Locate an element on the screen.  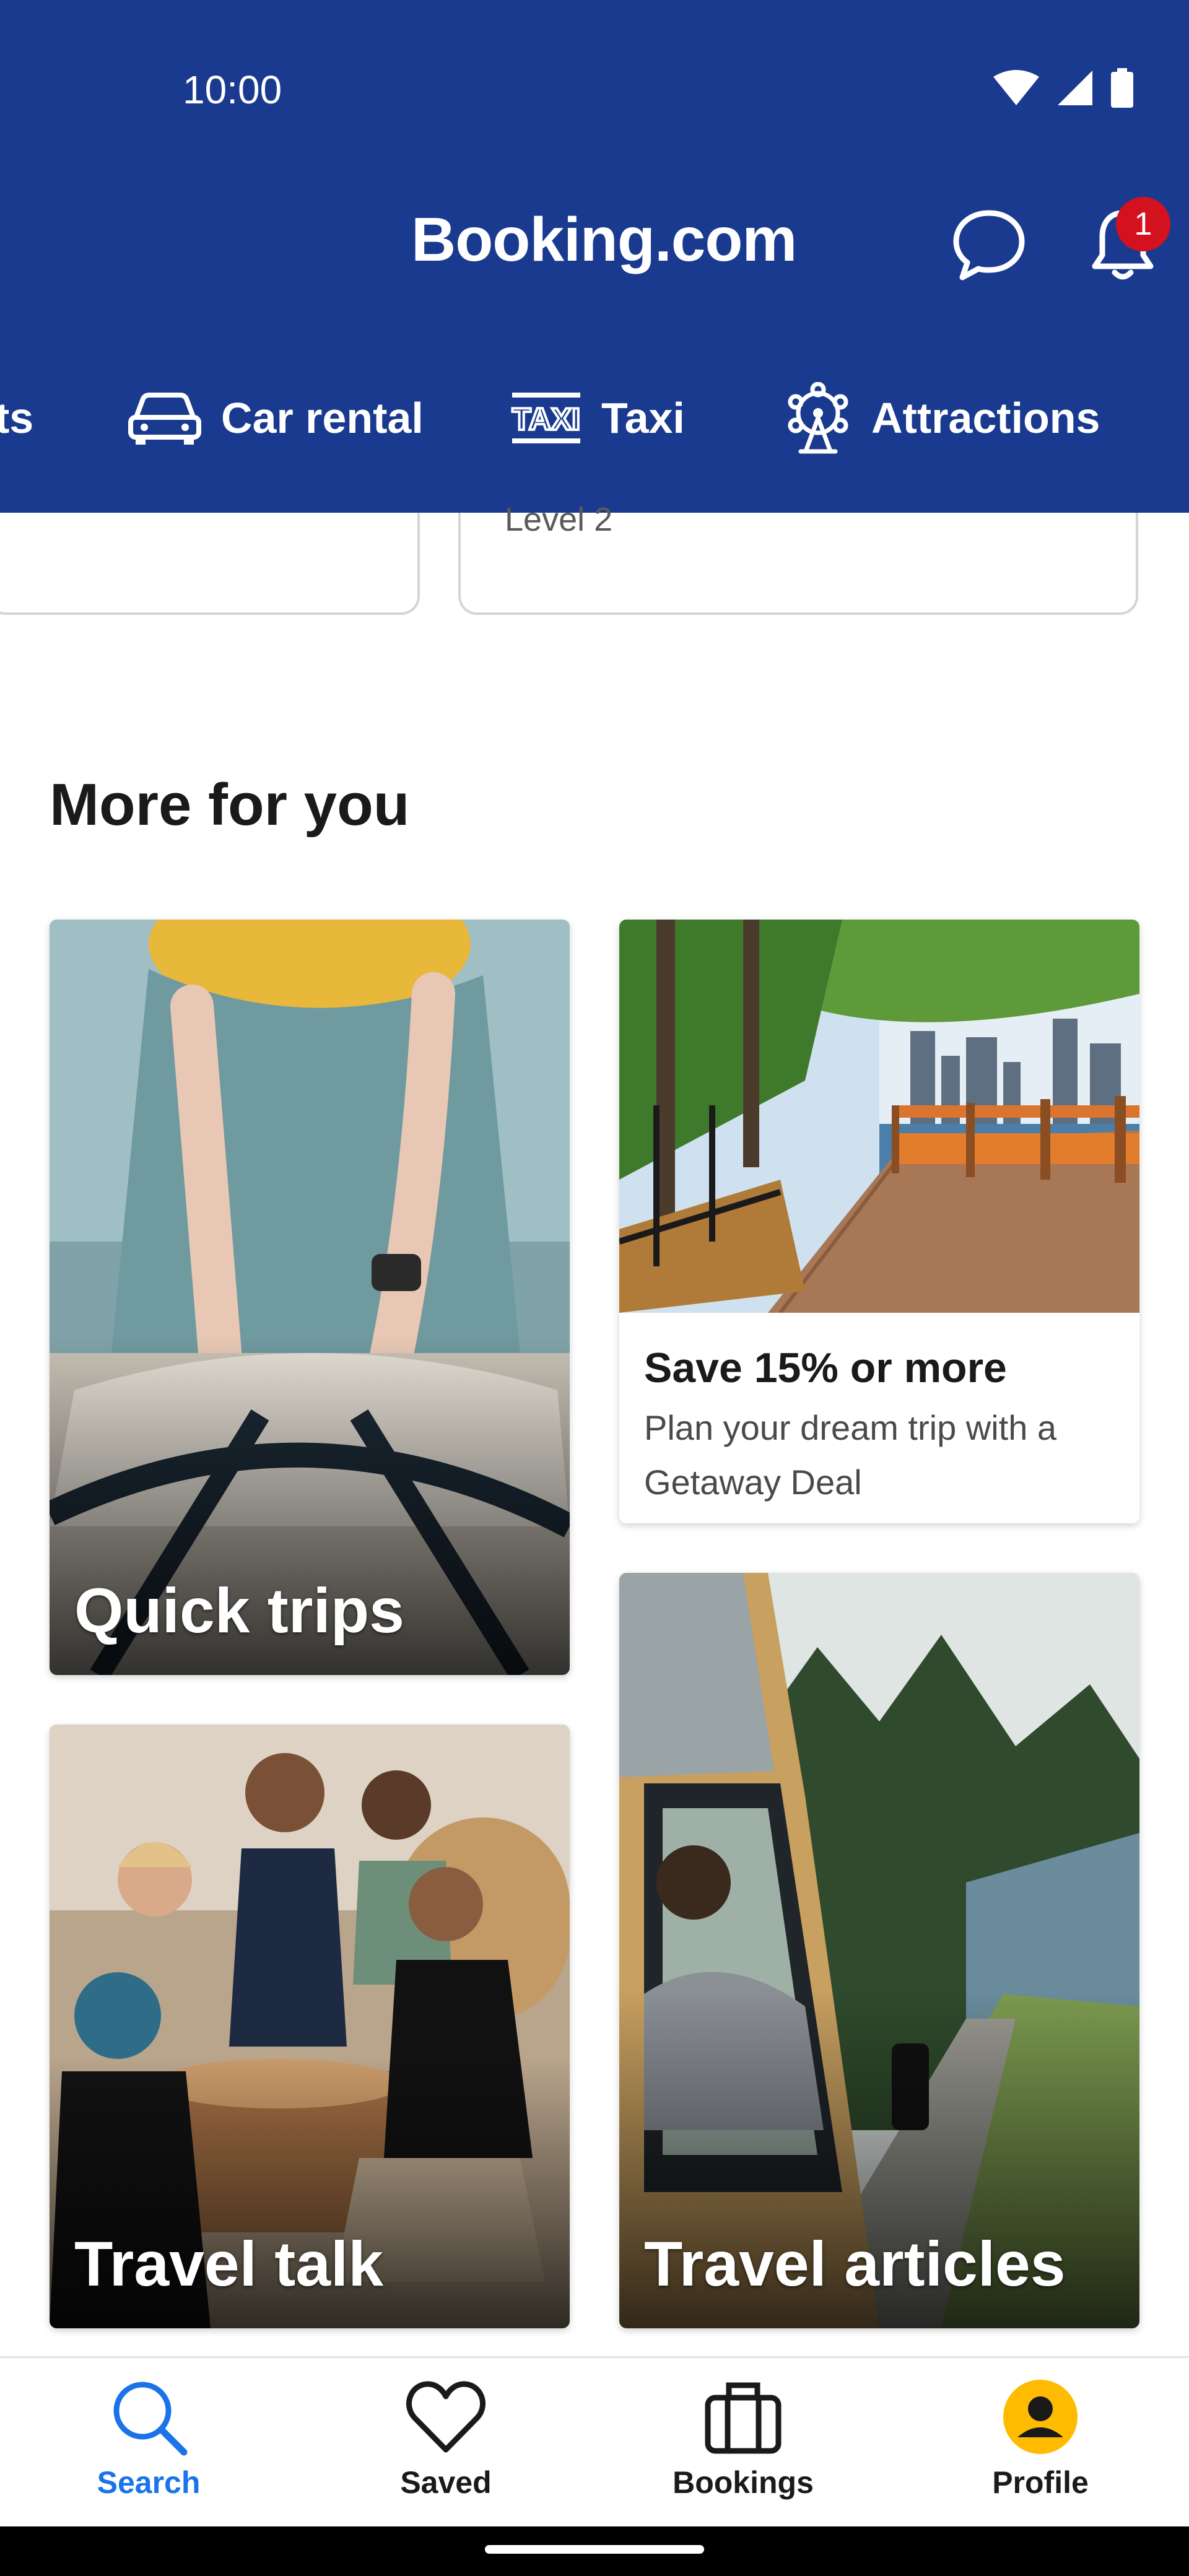
deal-title: Save 15% or more is located at coordinates (825, 1367).